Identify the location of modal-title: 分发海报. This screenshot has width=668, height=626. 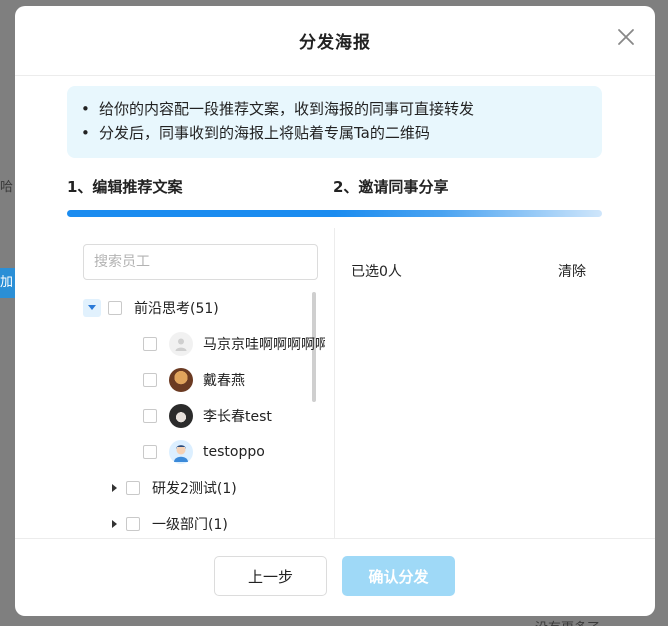
(335, 43).